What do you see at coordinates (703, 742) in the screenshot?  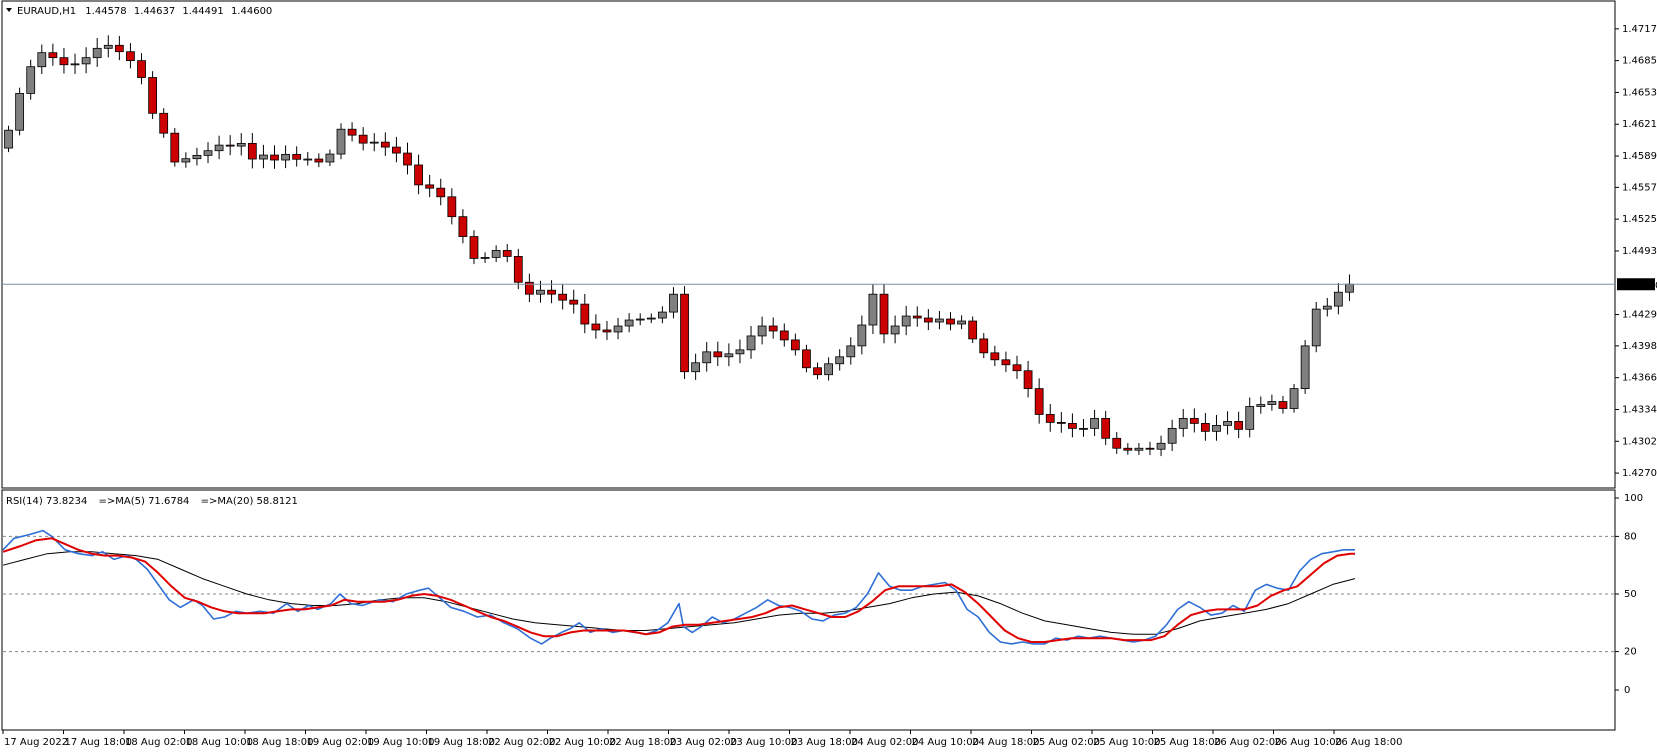 I see `time-tick-label: 23 Aug 02:00` at bounding box center [703, 742].